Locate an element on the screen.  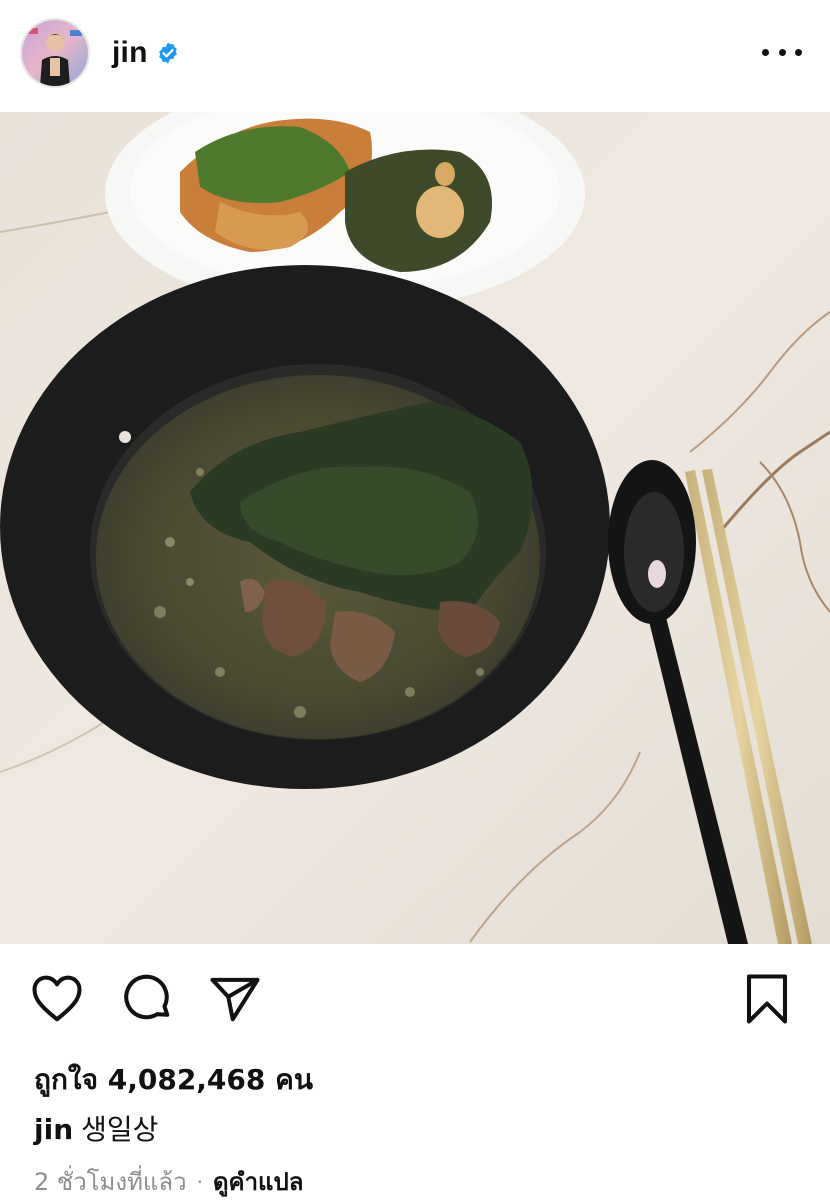
send-icon is located at coordinates (235, 999).